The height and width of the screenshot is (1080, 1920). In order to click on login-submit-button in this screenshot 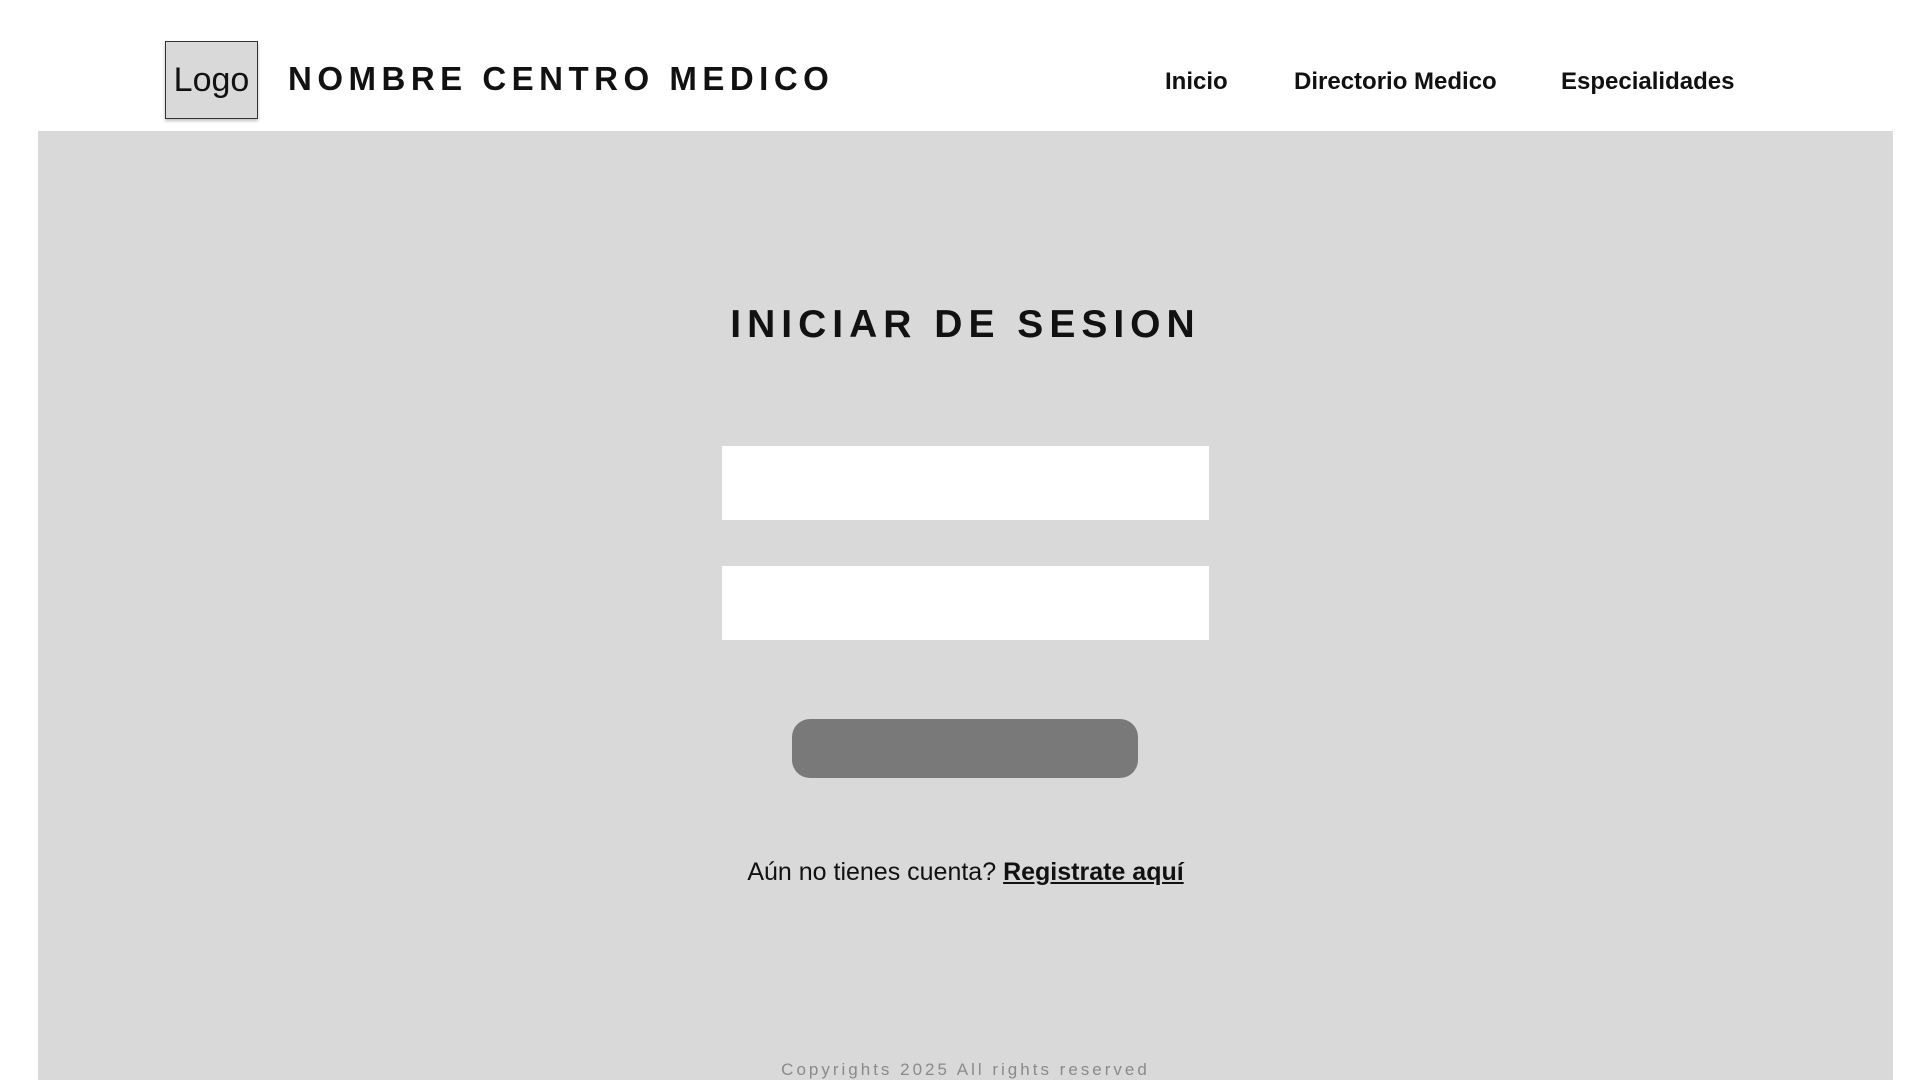, I will do `click(965, 748)`.